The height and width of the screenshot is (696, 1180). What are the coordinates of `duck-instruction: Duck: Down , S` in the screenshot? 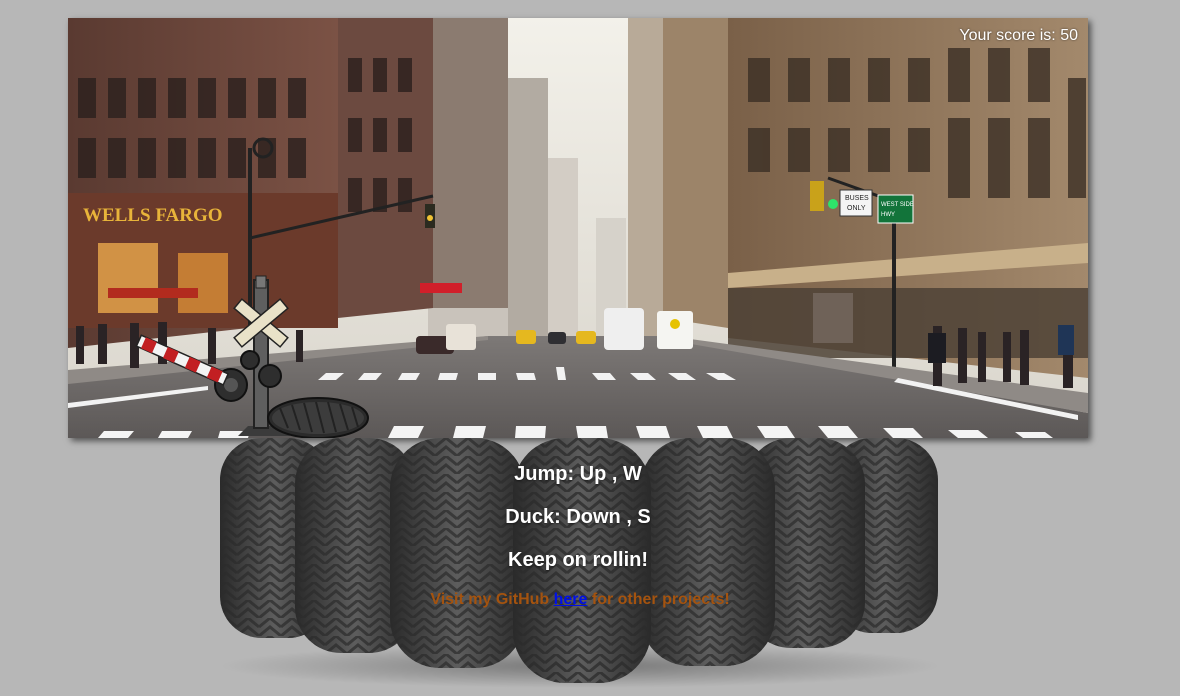 It's located at (578, 517).